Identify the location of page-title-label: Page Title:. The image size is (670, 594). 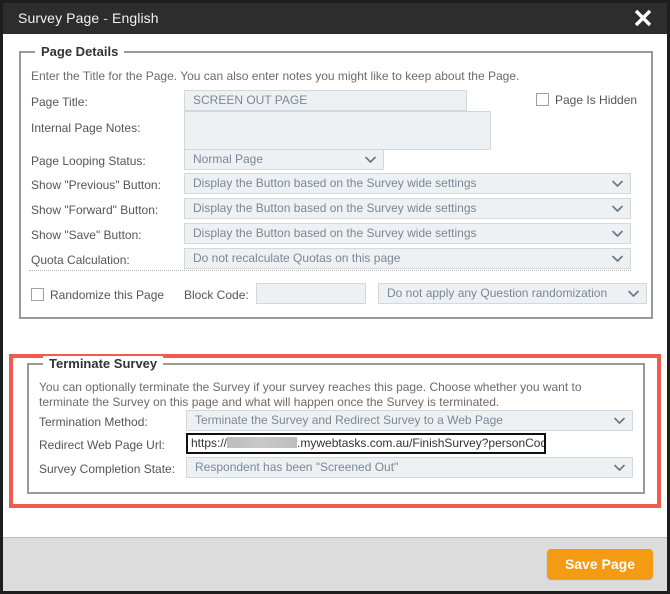
(59, 102).